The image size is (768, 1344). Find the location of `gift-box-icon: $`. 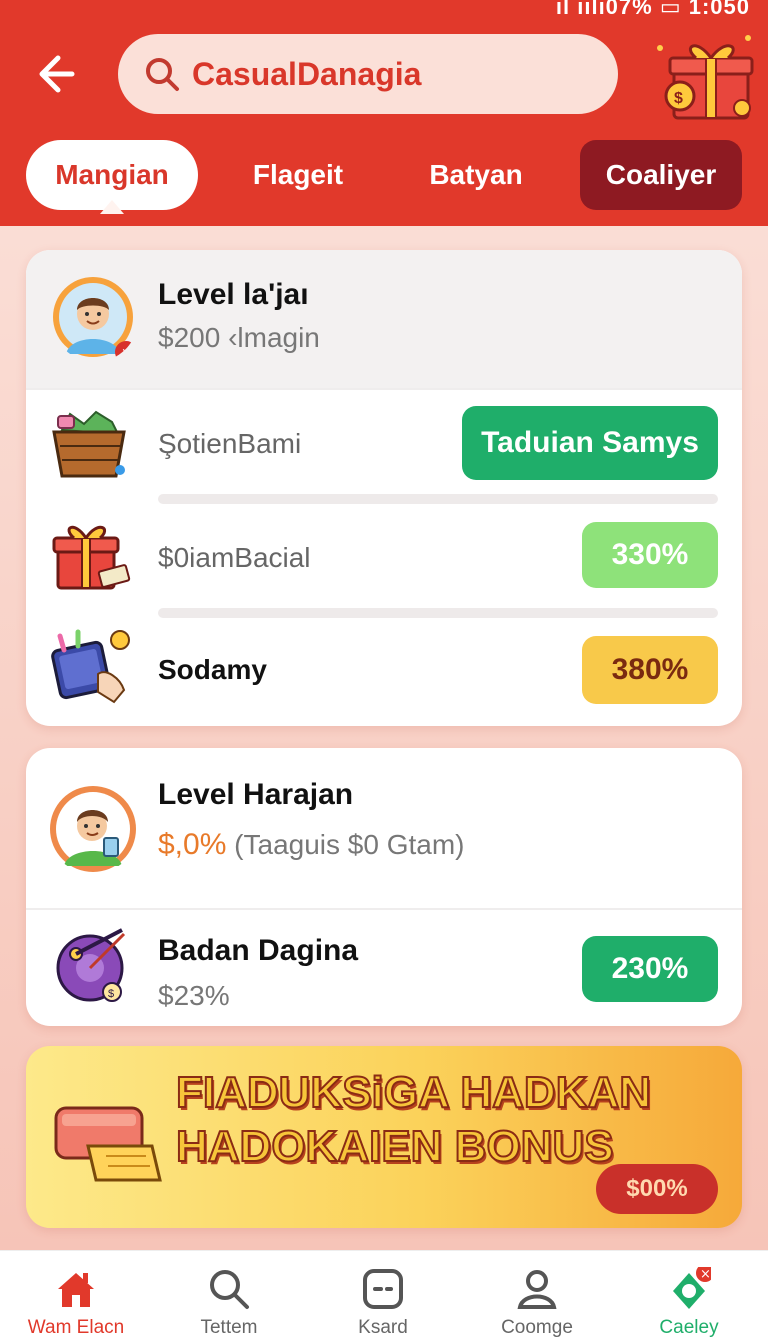

gift-box-icon: $ is located at coordinates (704, 76).